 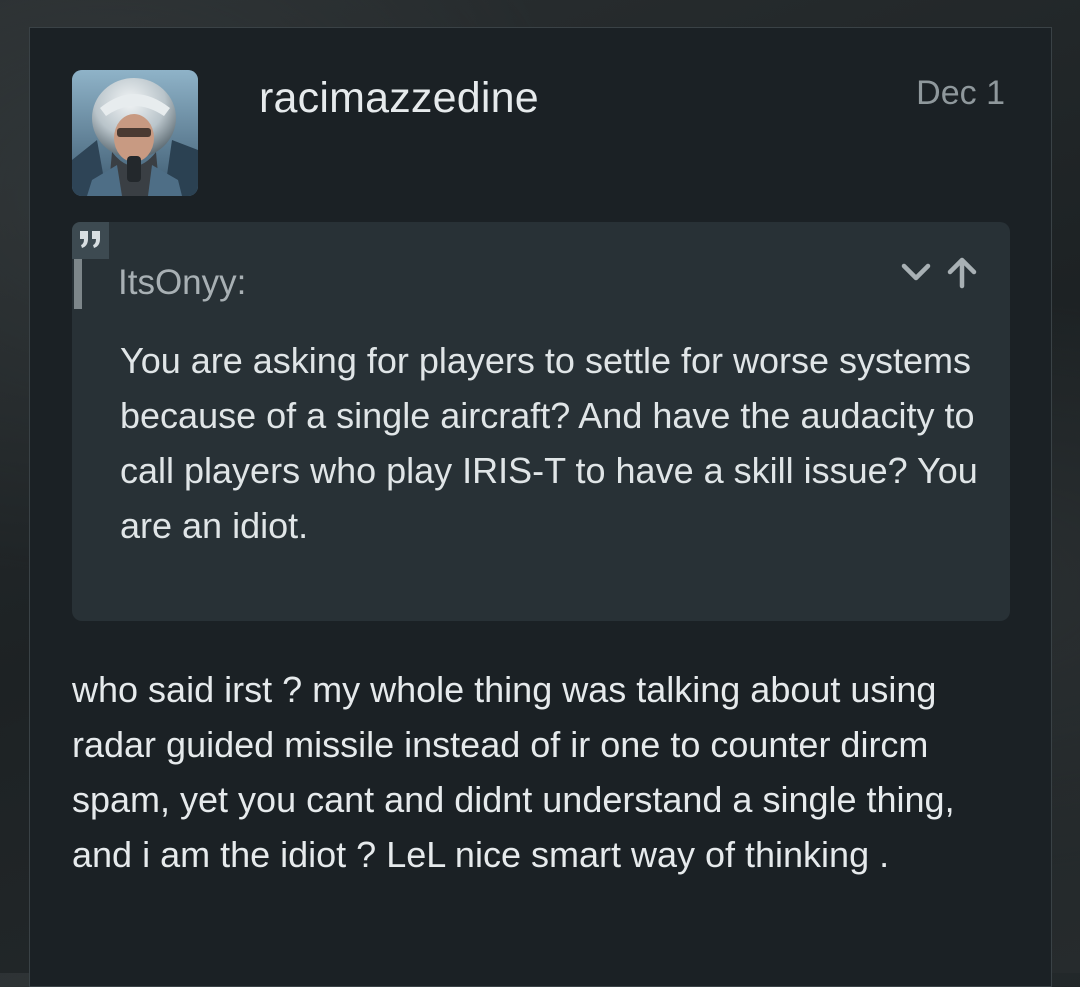 I want to click on quote-author: ItsOnyy:, so click(x=182, y=283).